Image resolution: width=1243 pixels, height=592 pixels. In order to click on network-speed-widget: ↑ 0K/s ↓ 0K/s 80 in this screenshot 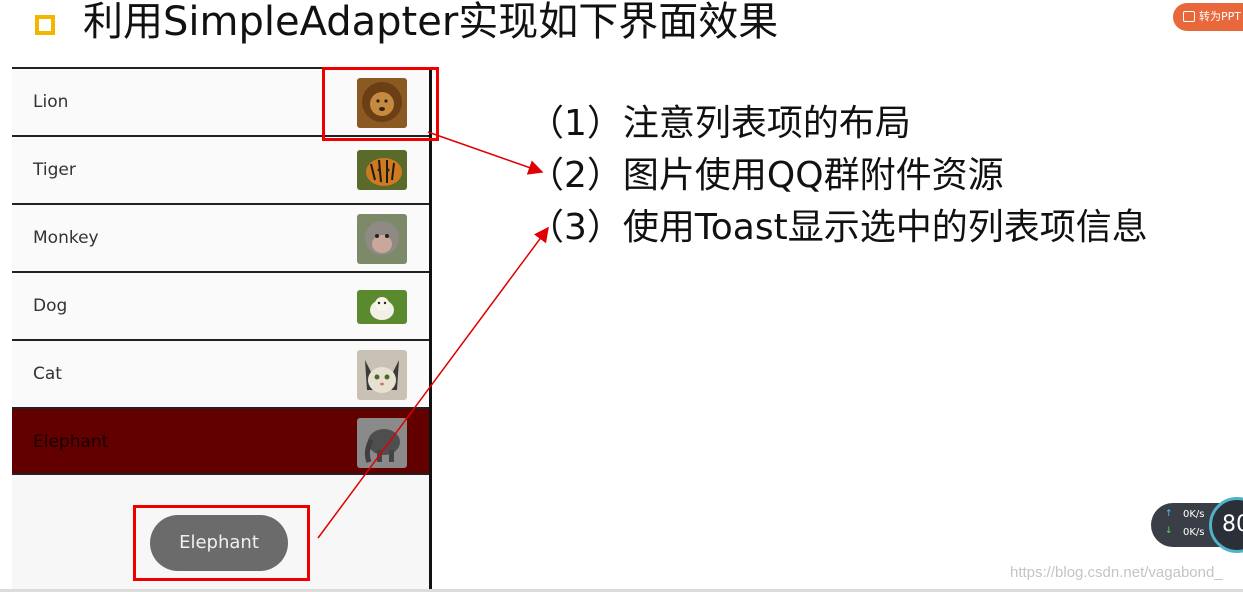, I will do `click(1197, 525)`.